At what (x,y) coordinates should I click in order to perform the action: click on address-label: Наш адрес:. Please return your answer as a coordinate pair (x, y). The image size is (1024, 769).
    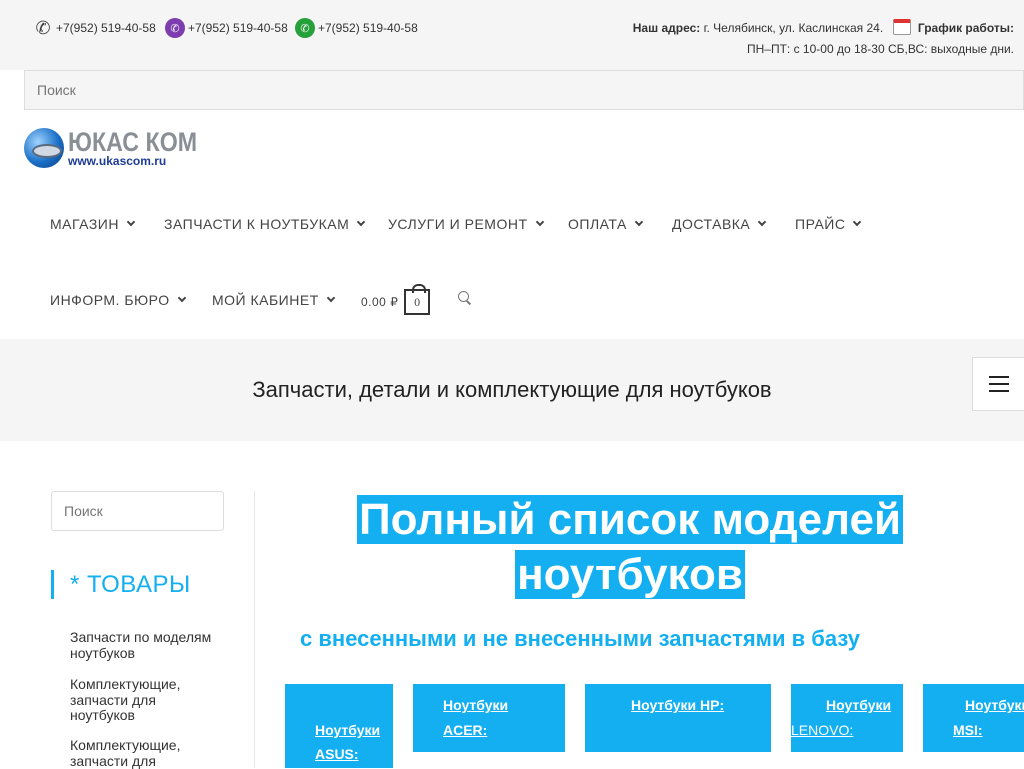
    Looking at the image, I should click on (666, 28).